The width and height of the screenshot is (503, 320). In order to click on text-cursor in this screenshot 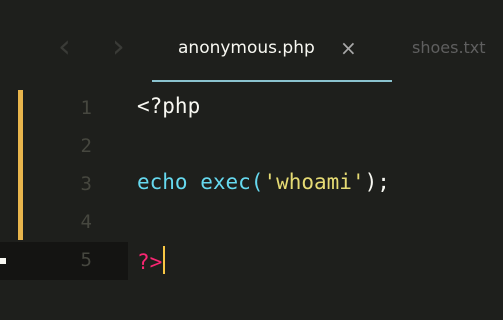, I will do `click(164, 260)`.